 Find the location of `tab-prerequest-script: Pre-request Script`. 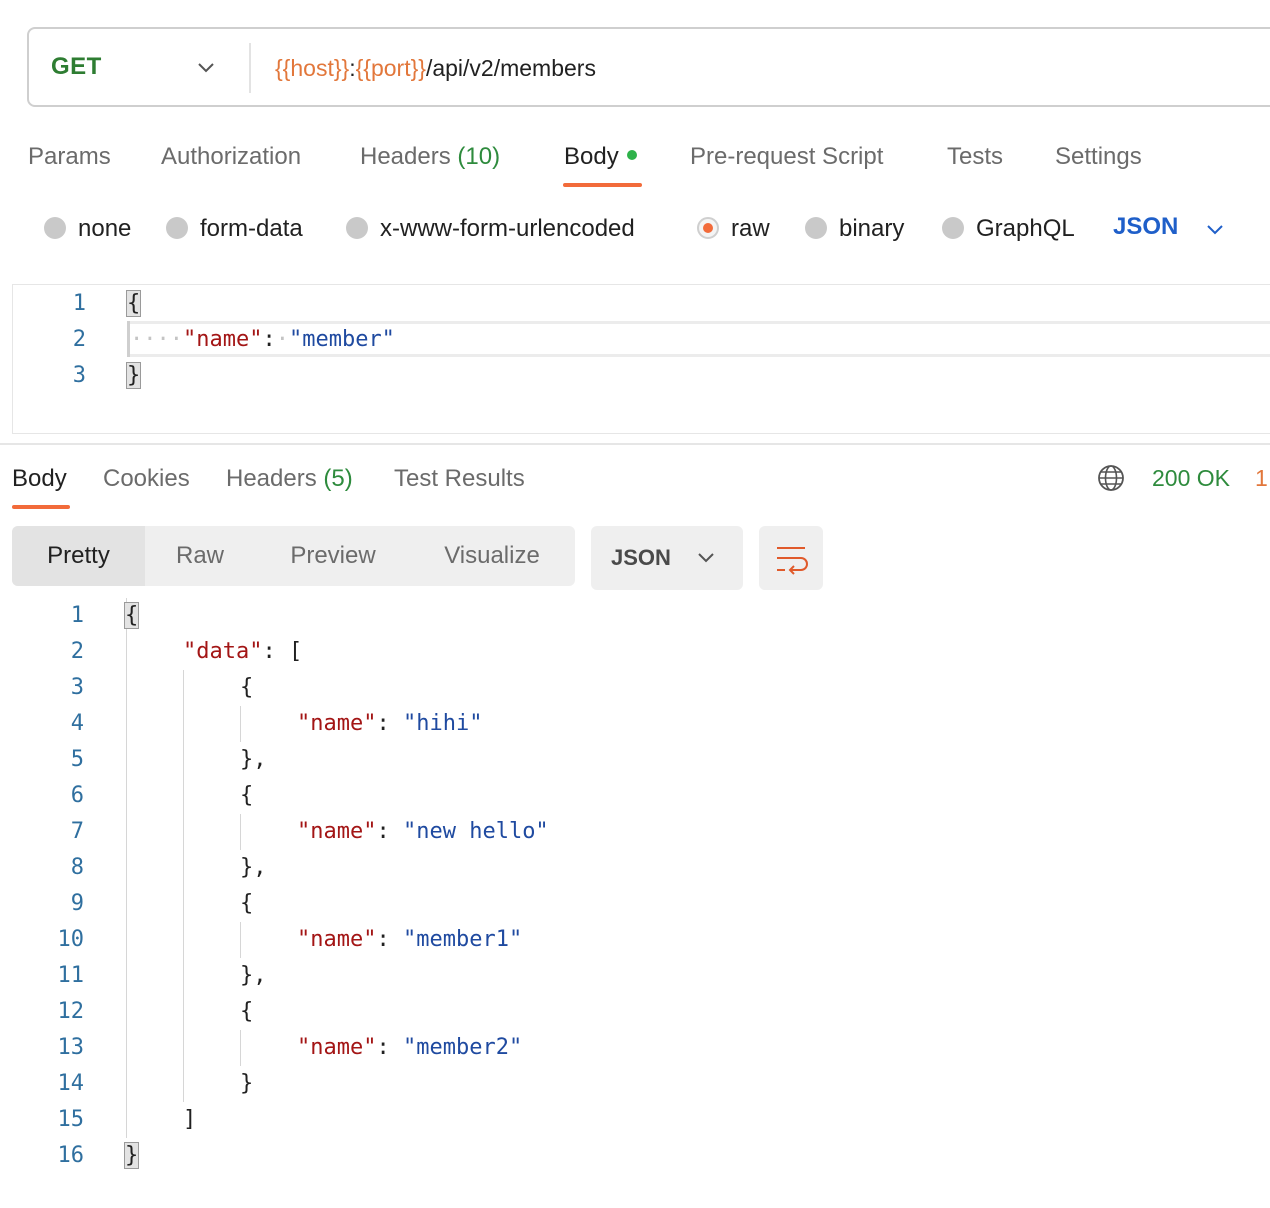

tab-prerequest-script: Pre-request Script is located at coordinates (786, 157).